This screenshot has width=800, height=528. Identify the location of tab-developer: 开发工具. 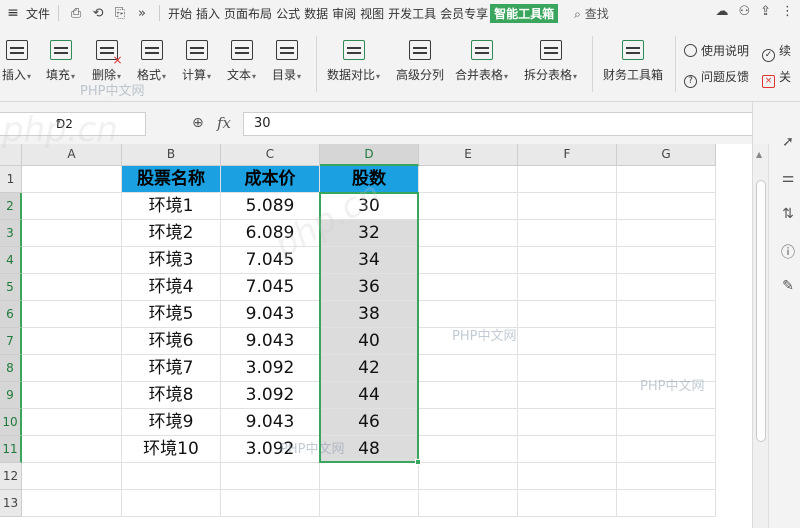
(412, 13).